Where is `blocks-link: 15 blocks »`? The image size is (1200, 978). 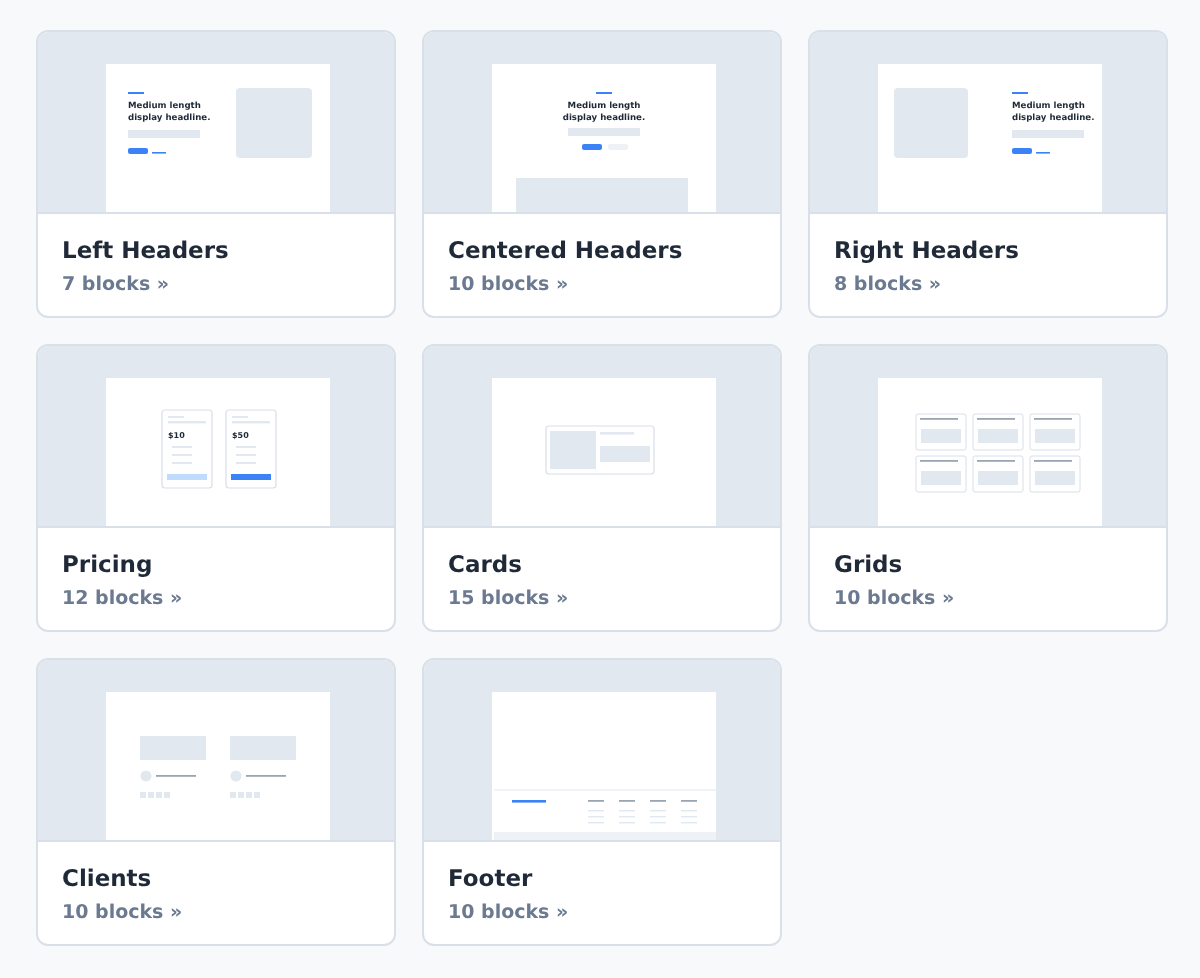
blocks-link: 15 blocks » is located at coordinates (508, 599).